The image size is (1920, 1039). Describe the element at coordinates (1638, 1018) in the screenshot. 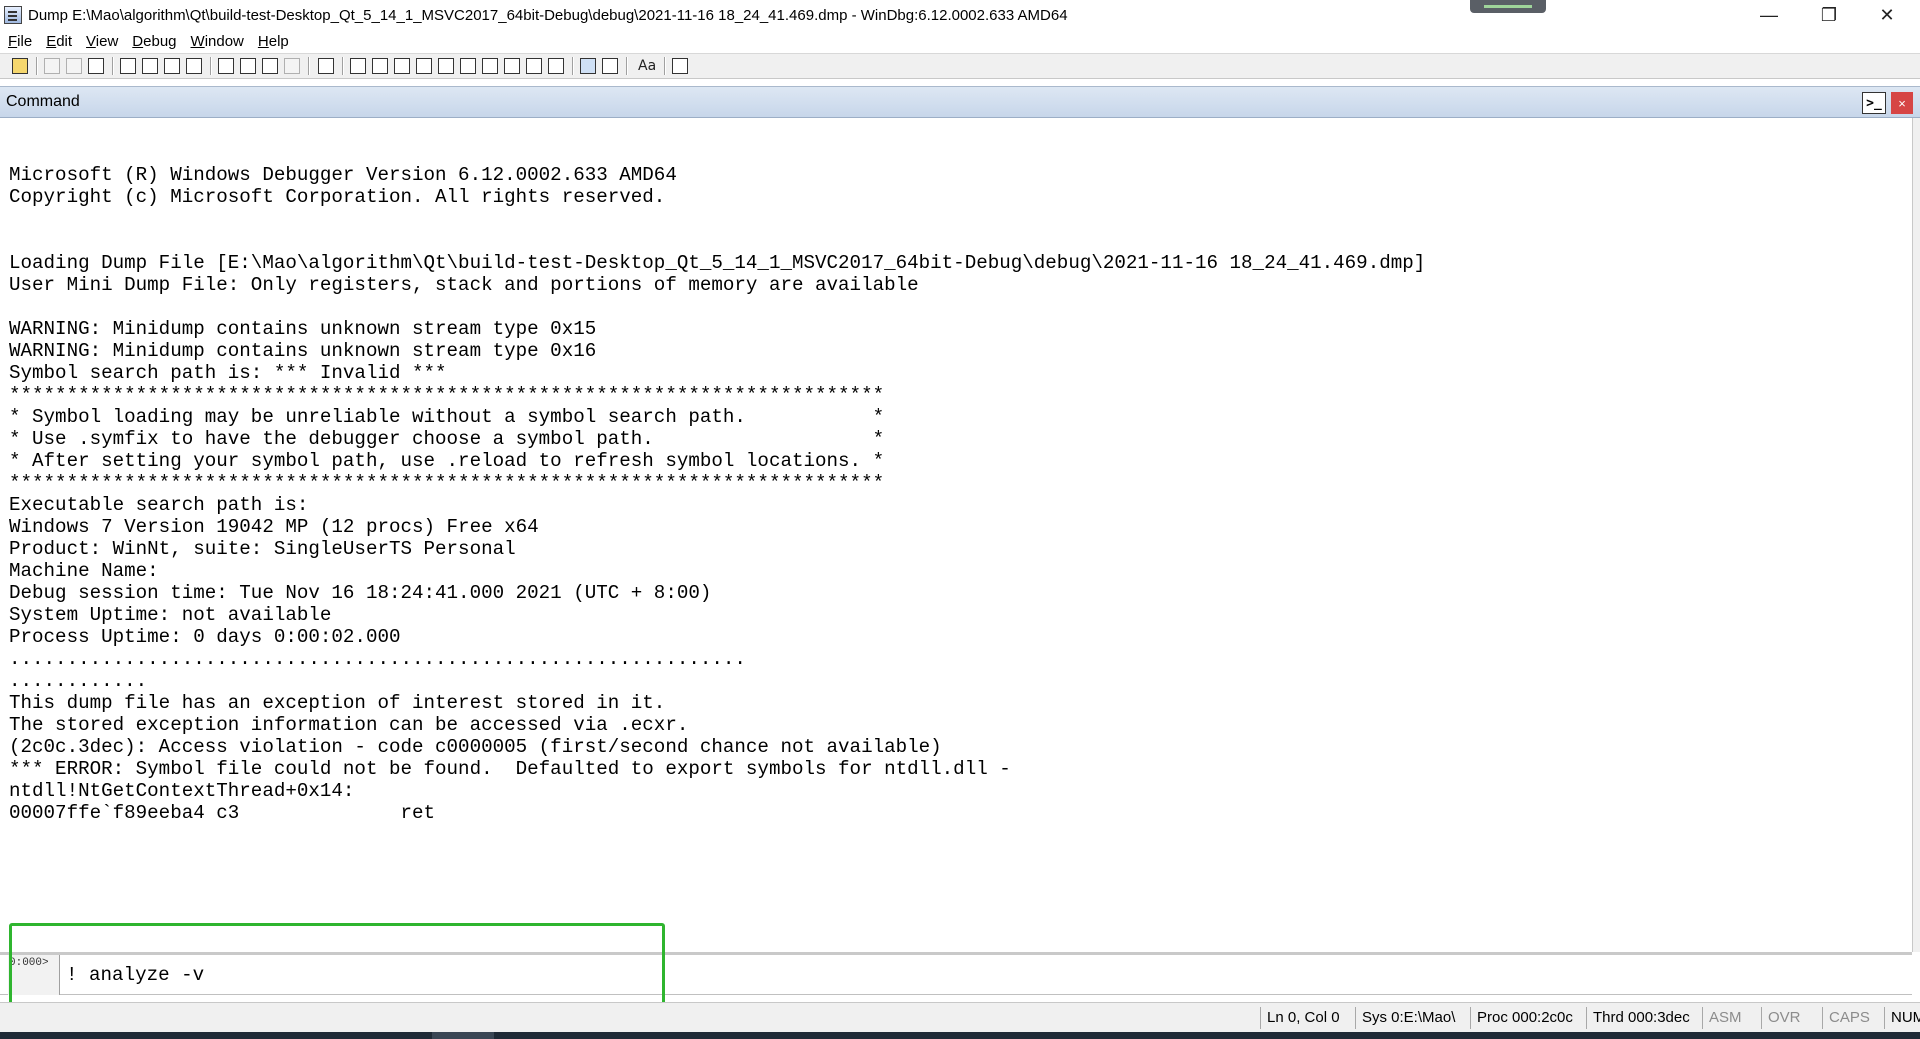

I see `status-thread: Thrd 000:3dec` at that location.